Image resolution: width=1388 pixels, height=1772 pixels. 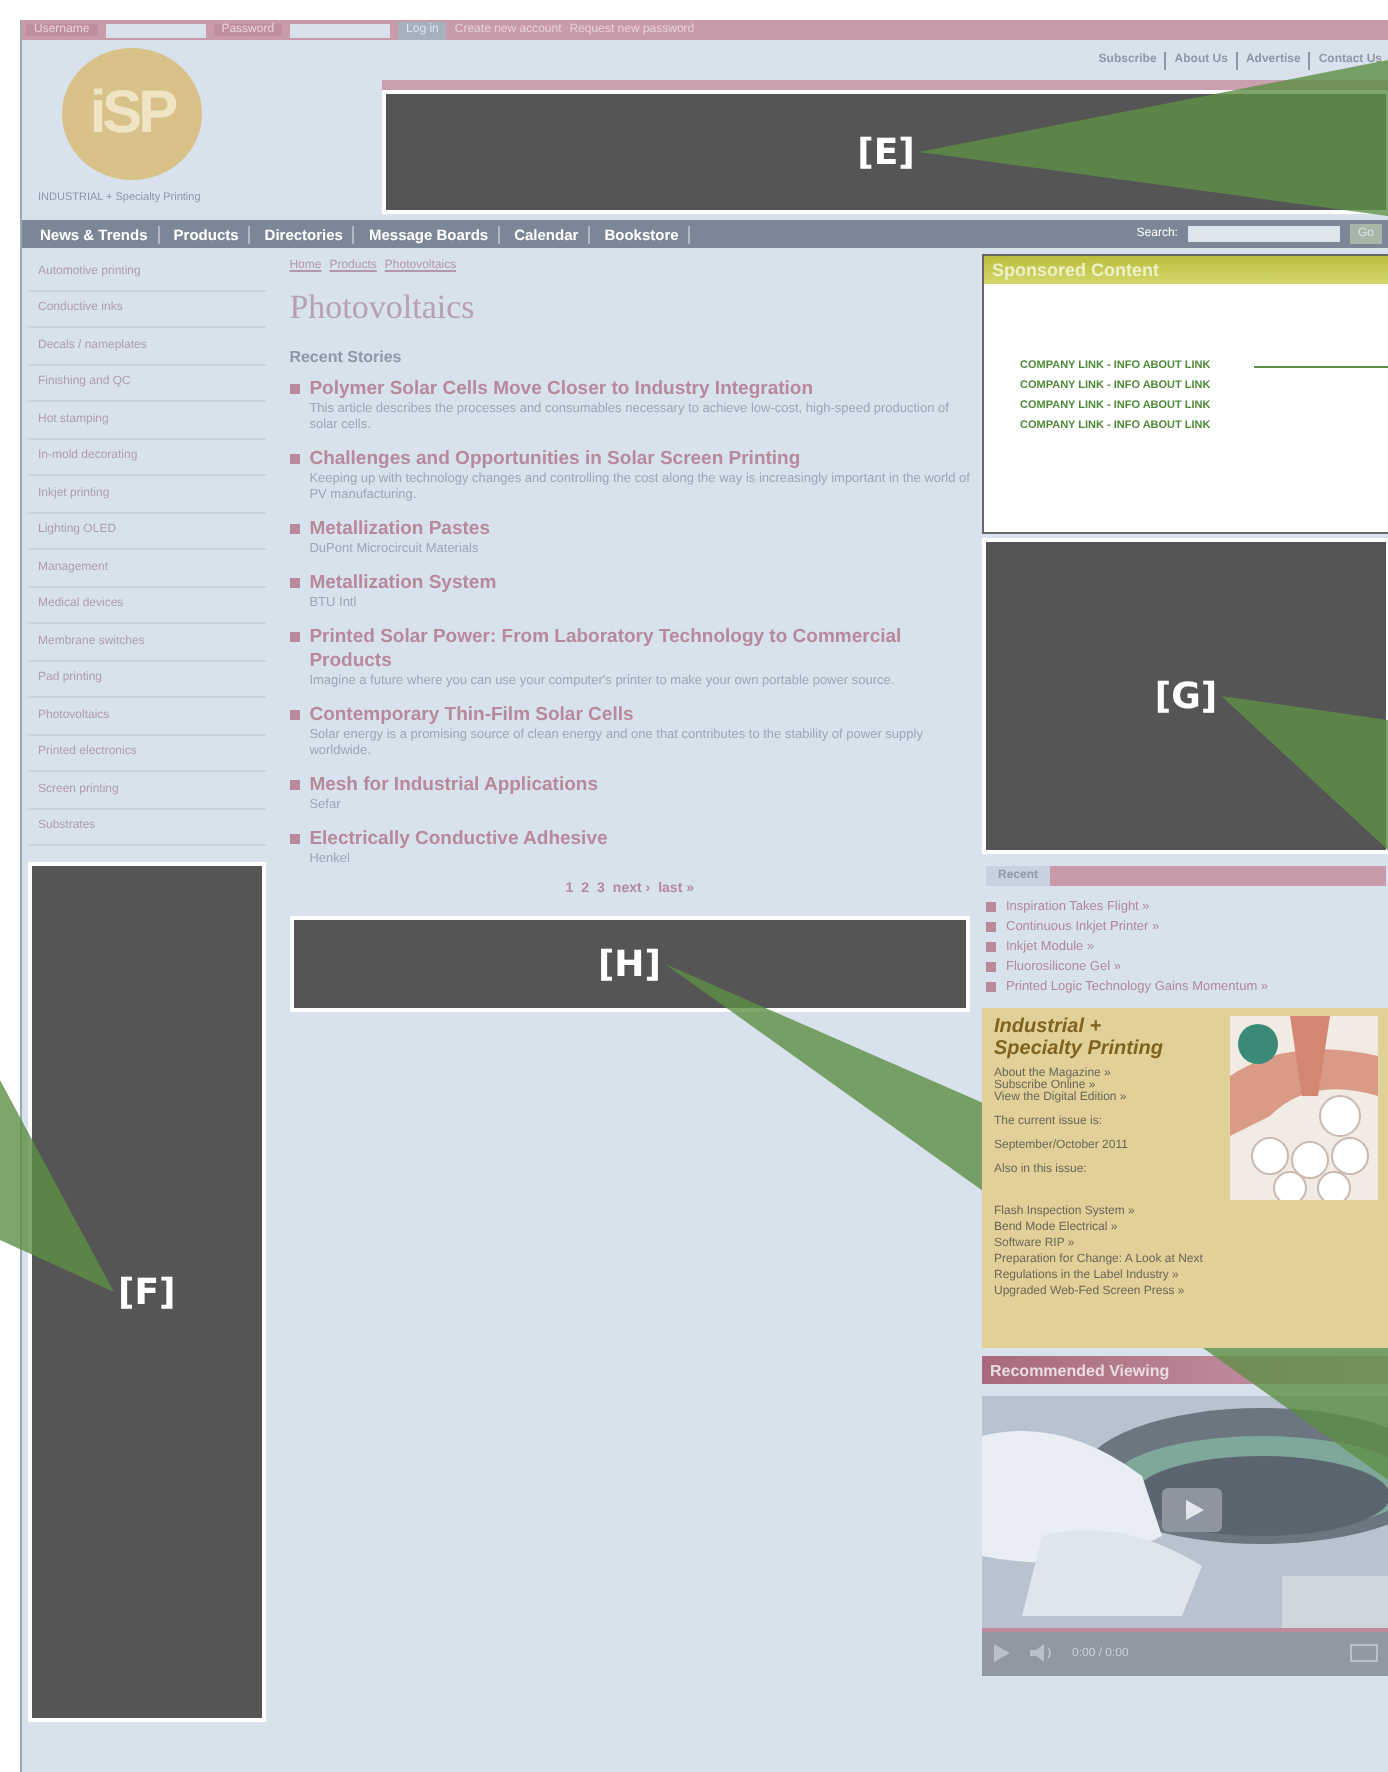 I want to click on fullscreen-icon, so click(x=1364, y=1653).